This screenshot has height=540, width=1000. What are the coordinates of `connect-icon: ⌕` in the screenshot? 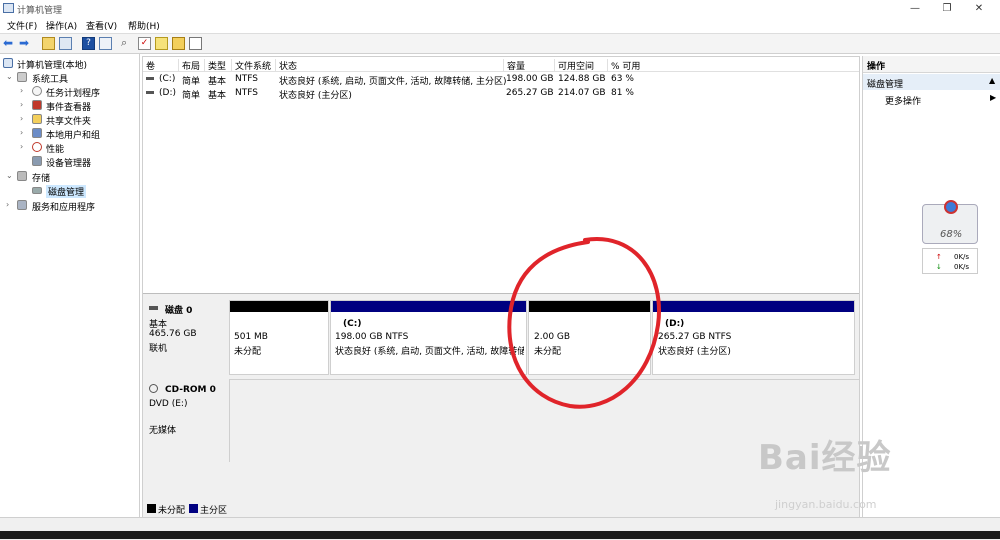 It's located at (127, 43).